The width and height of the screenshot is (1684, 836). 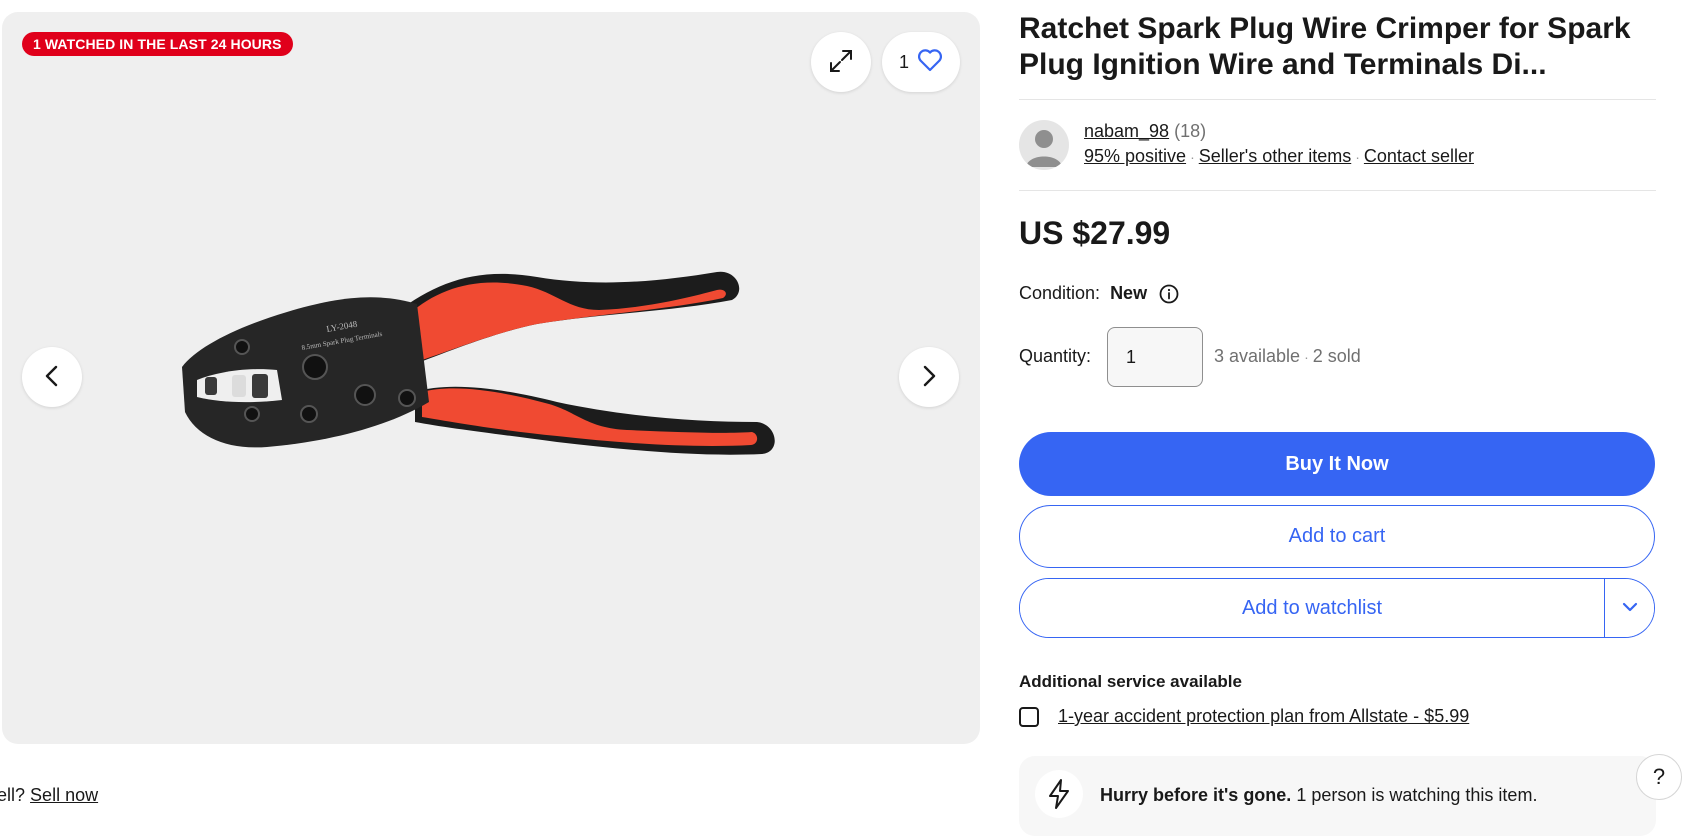 I want to click on seller-name-row: nabam_98 (18), so click(x=1145, y=131).